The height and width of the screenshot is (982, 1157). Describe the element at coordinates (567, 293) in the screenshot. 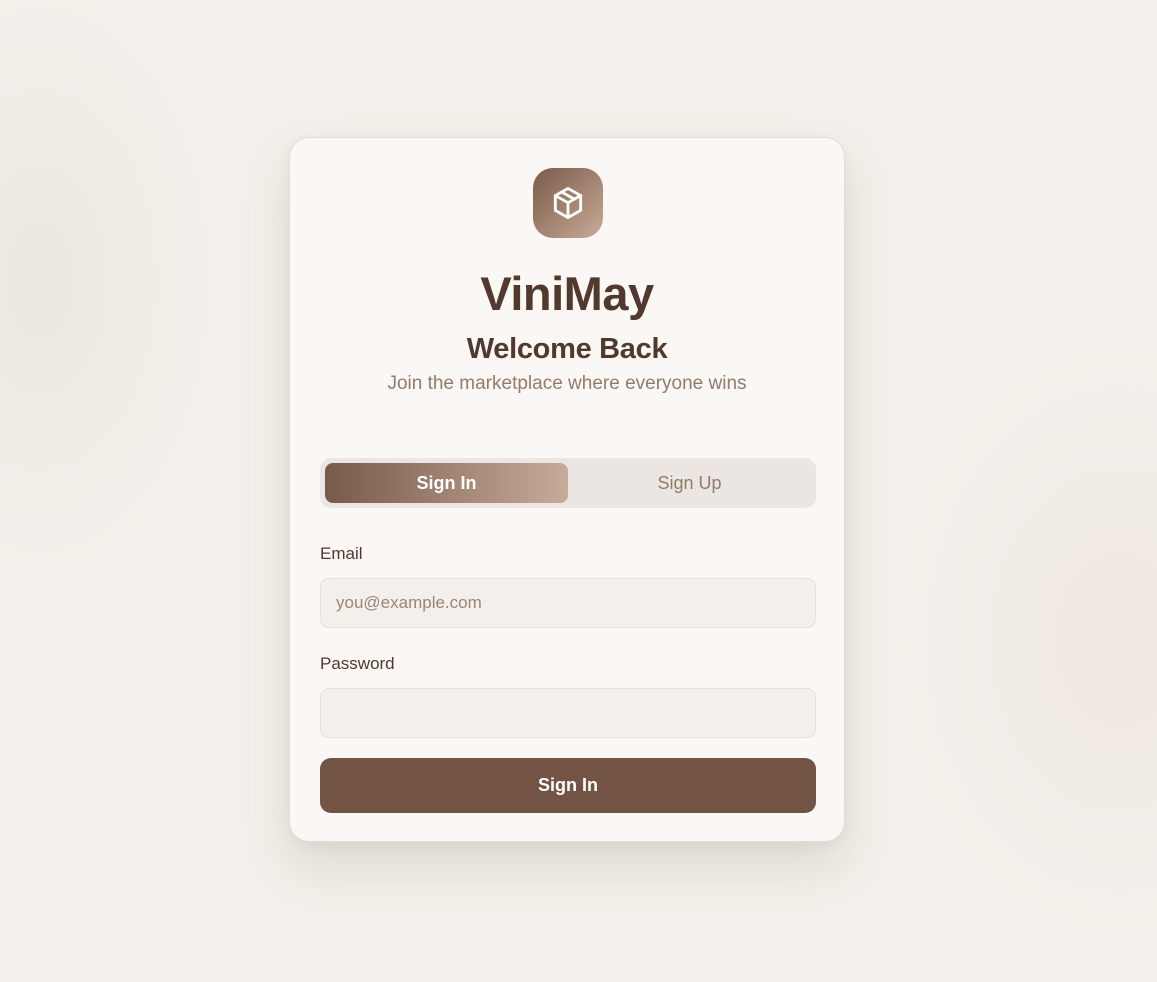

I see `brand-name: ViniMay` at that location.